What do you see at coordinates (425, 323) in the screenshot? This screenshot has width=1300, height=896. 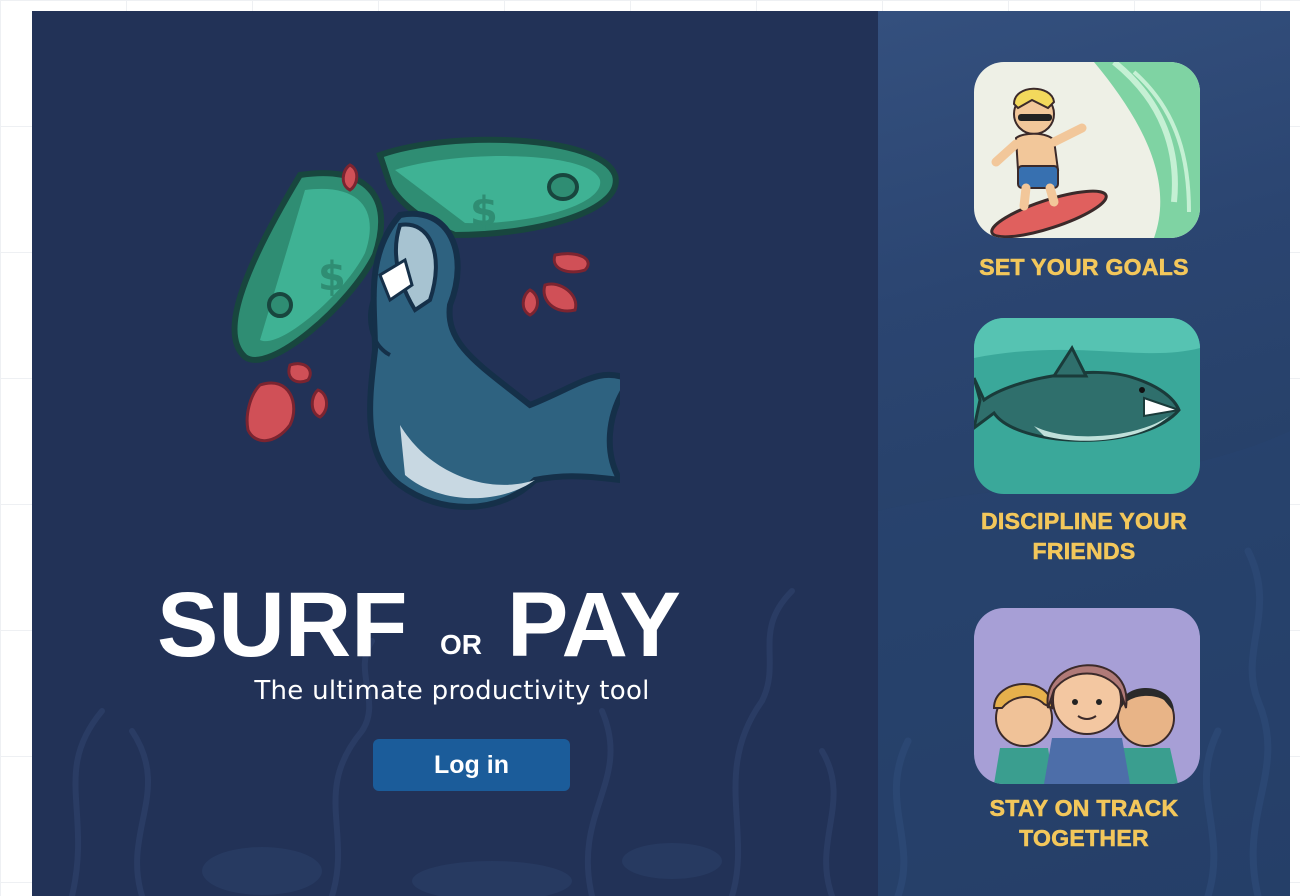 I see `shark-biting-surfboard-illustration: $ $` at bounding box center [425, 323].